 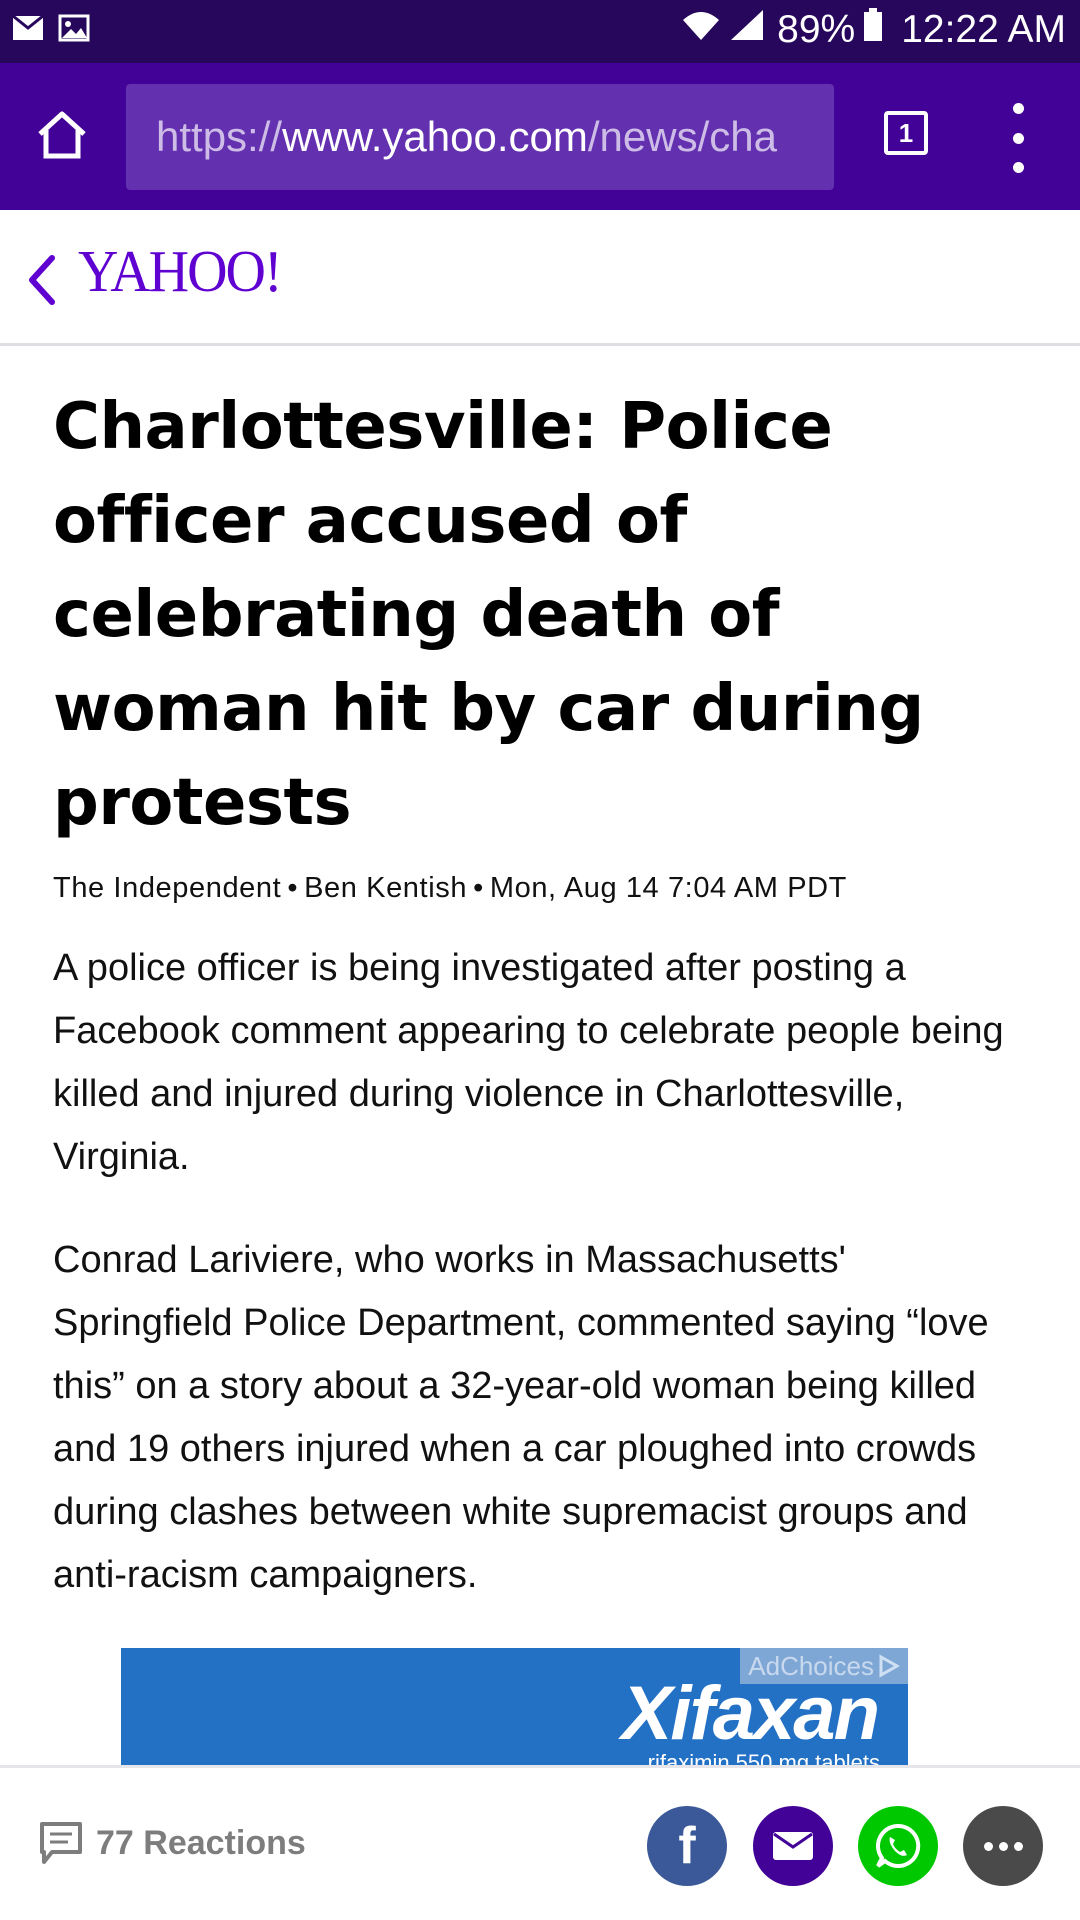 I want to click on ad-subtitle: rifaximin 550 mg tablets, so click(x=763, y=1758).